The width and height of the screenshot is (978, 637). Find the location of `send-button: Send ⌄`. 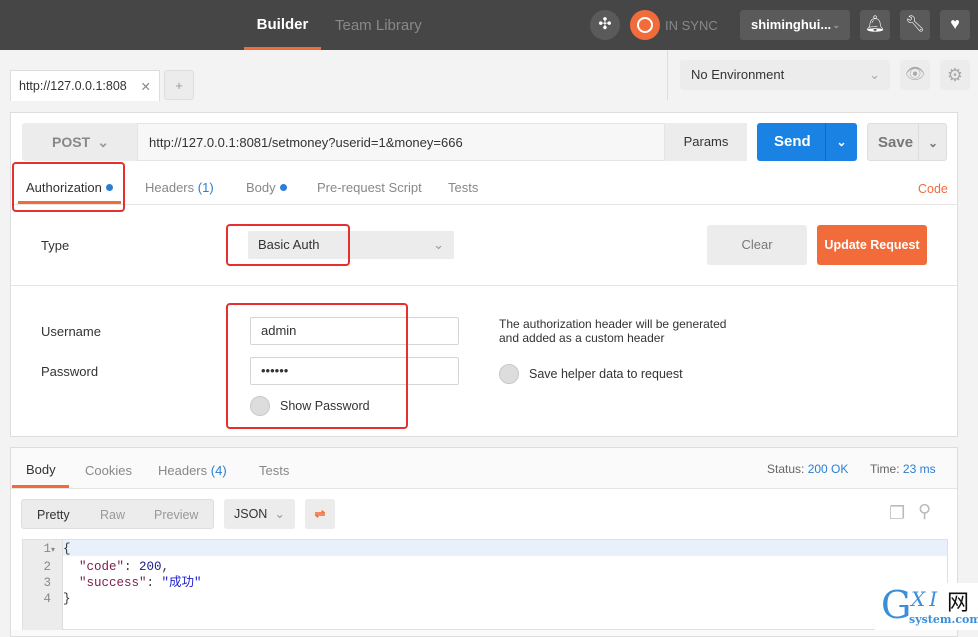

send-button: Send ⌄ is located at coordinates (807, 142).